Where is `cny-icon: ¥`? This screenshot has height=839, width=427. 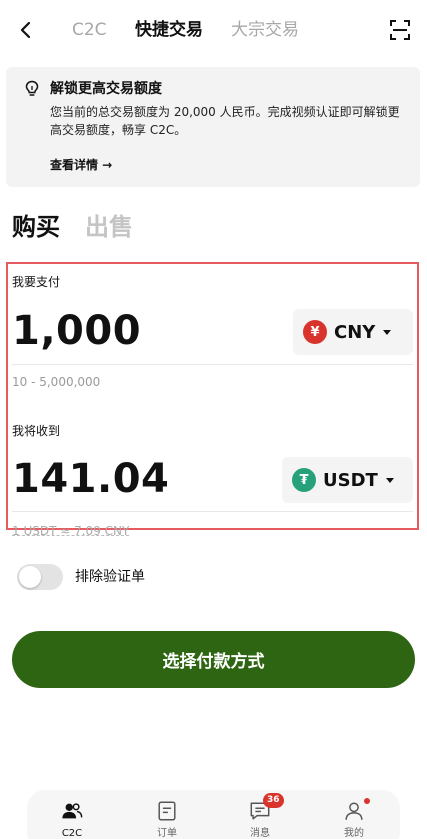 cny-icon: ¥ is located at coordinates (315, 332).